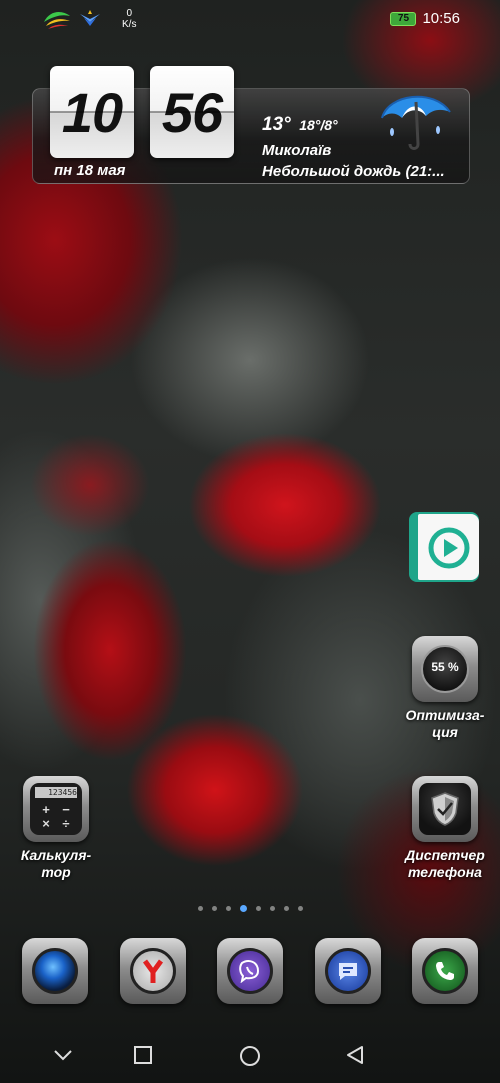 This screenshot has height=1083, width=500. What do you see at coordinates (90, 170) in the screenshot?
I see `widget-date: пн 18 мая` at bounding box center [90, 170].